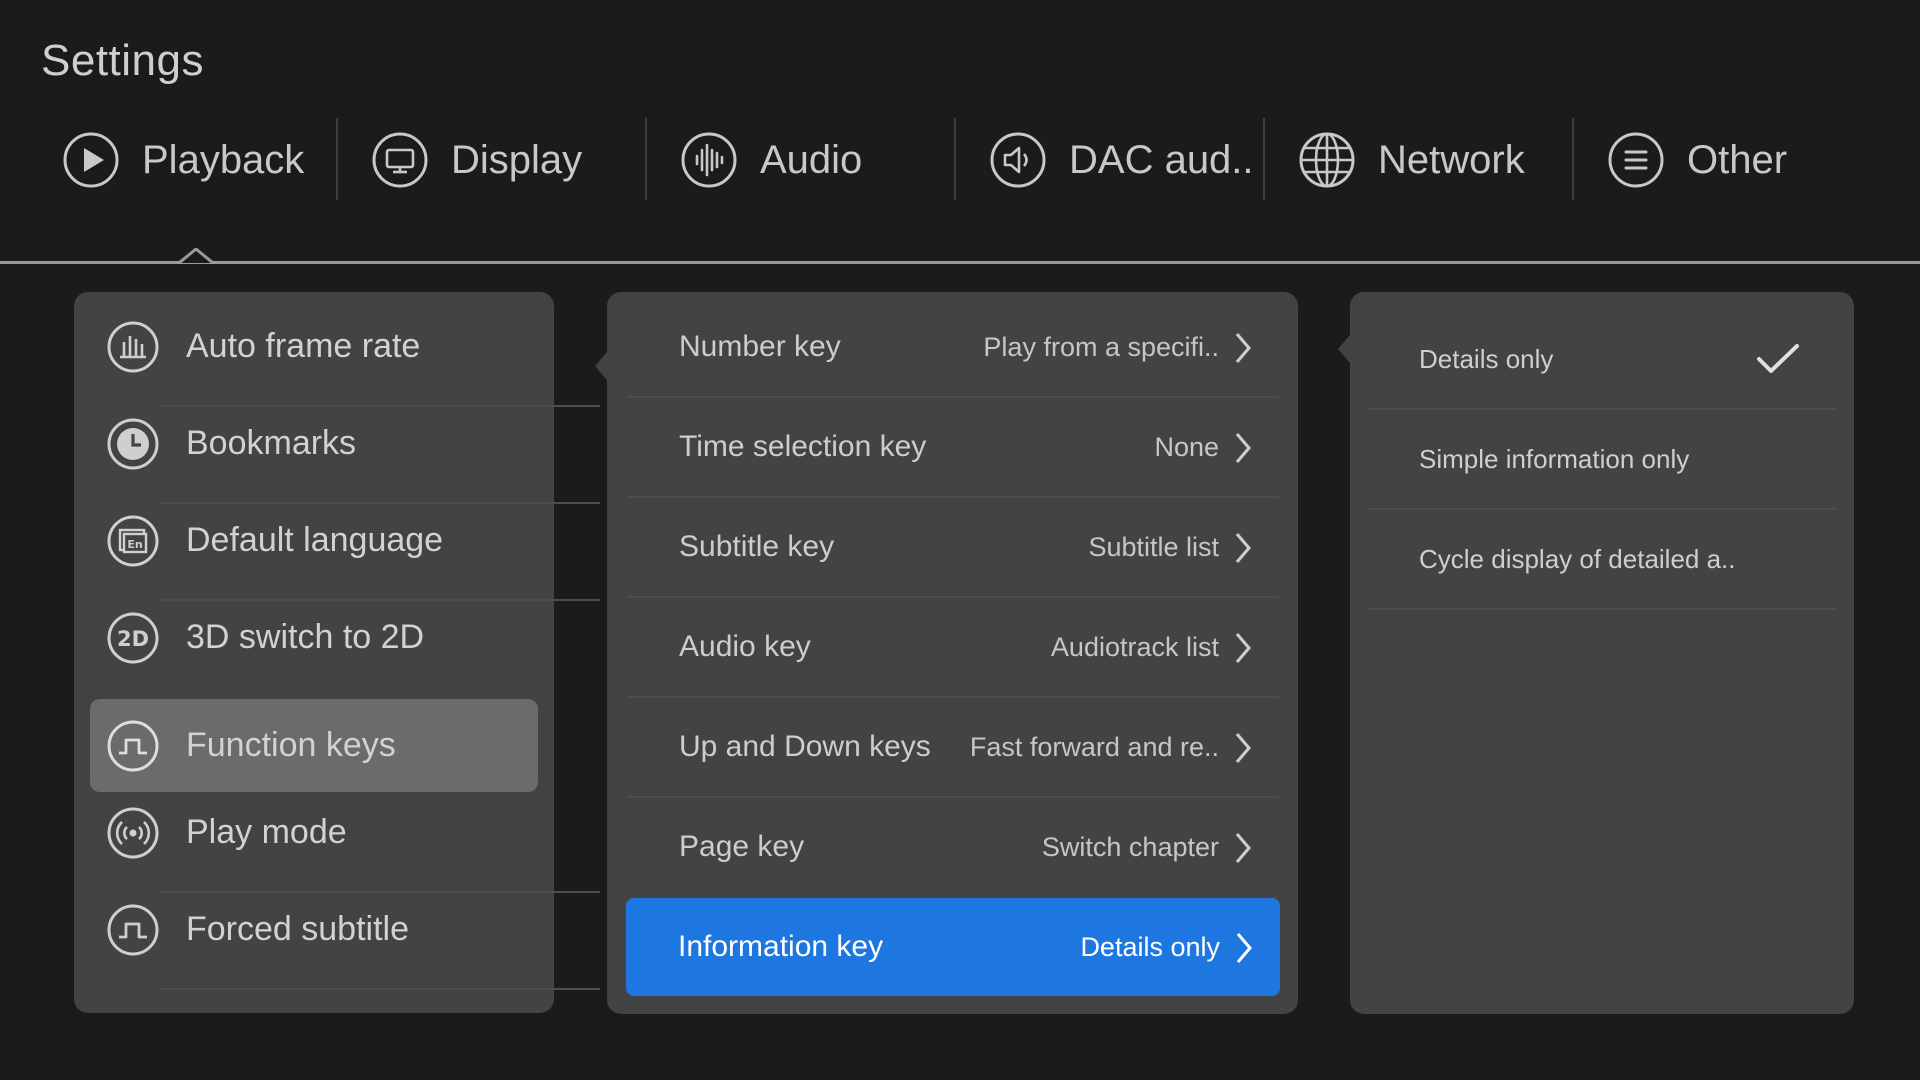 Image resolution: width=1920 pixels, height=1080 pixels. I want to click on speaker-icon, so click(1018, 160).